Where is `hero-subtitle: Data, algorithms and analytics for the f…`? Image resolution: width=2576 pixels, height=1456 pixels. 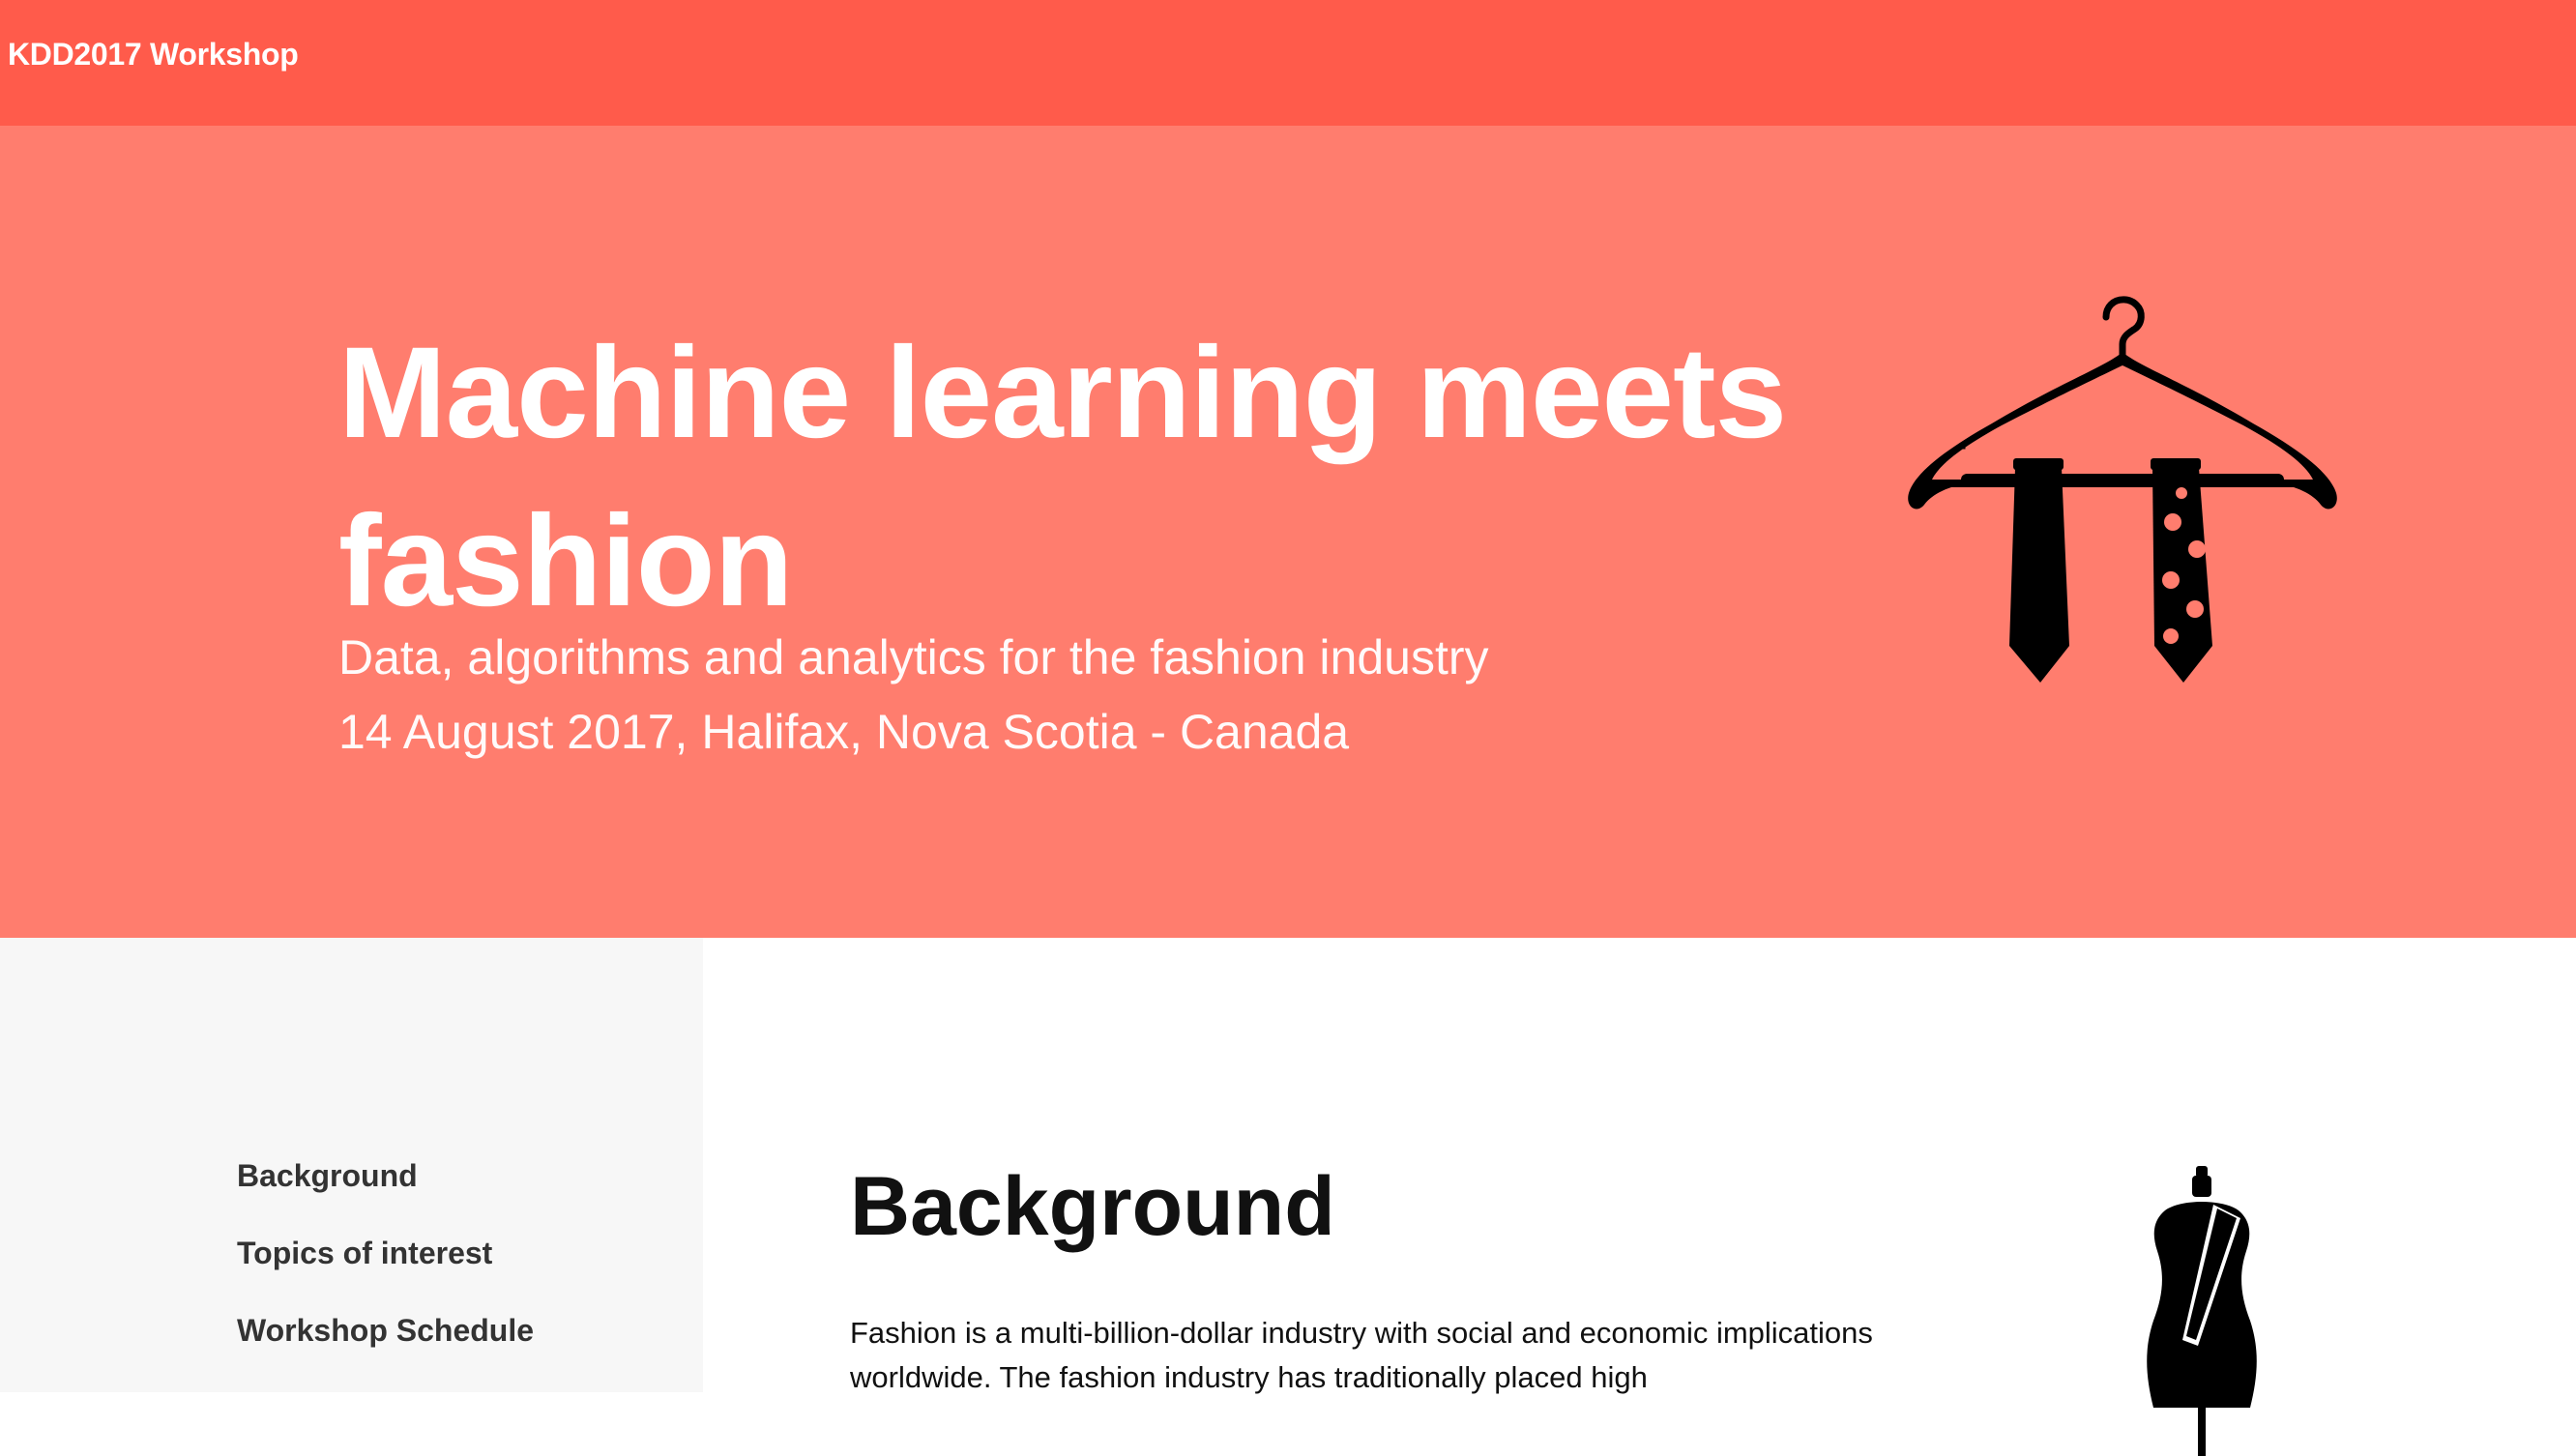 hero-subtitle: Data, algorithms and analytics for the f… is located at coordinates (913, 657).